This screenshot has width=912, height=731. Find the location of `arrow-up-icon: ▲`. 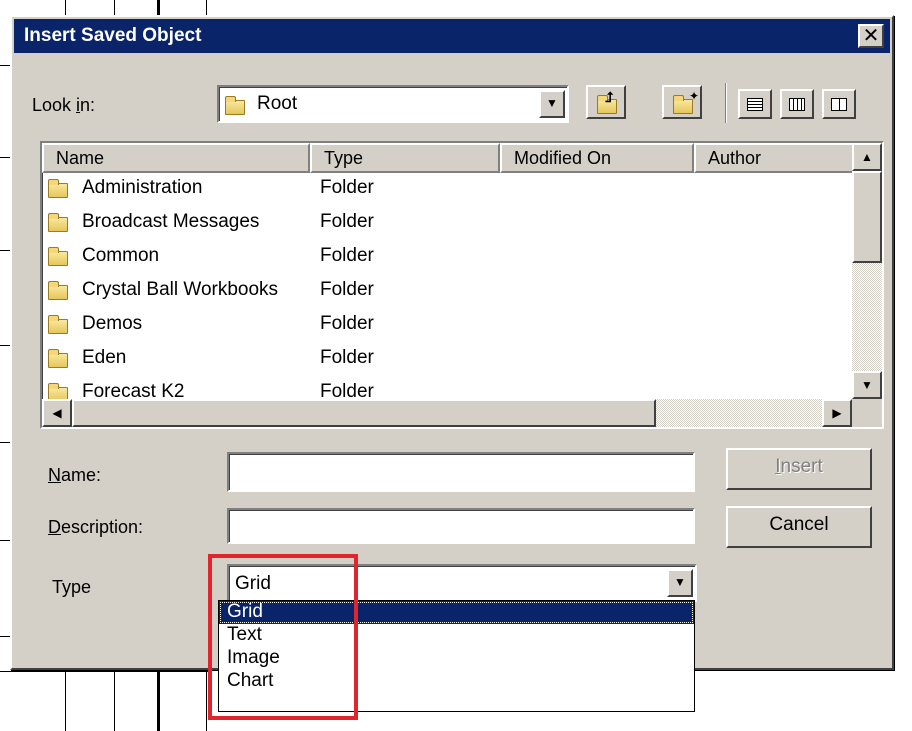

arrow-up-icon: ▲ is located at coordinates (867, 157).